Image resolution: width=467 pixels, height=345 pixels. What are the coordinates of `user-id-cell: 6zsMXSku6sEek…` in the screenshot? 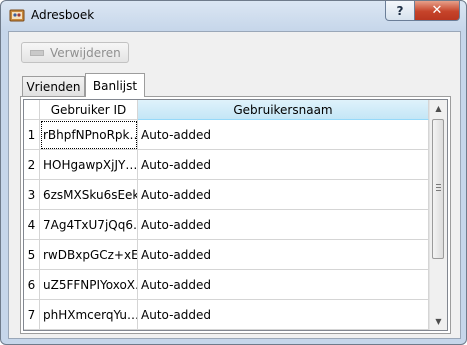 It's located at (89, 195).